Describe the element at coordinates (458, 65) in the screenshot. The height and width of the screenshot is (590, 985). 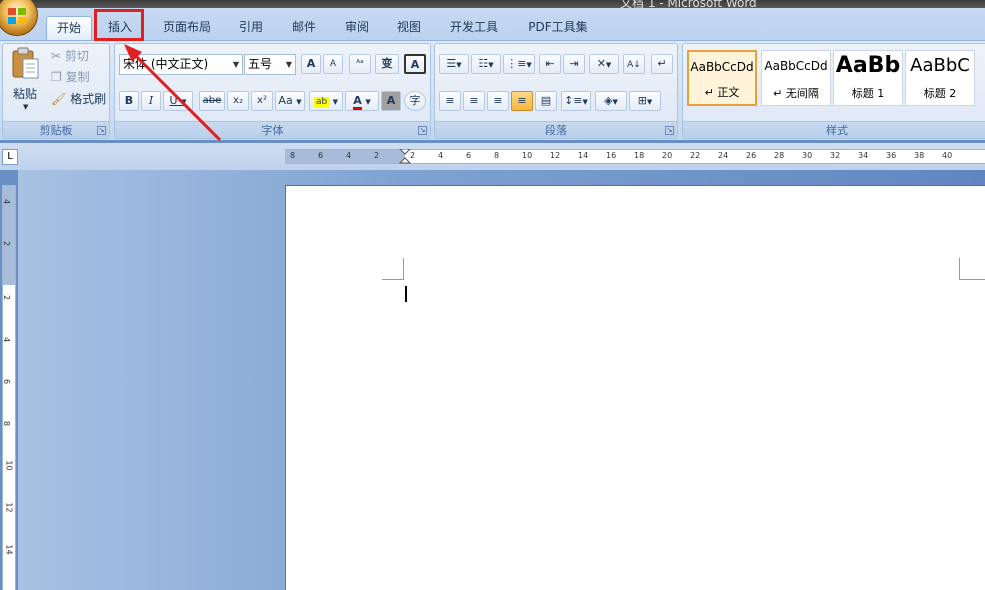
I see `bullets-dropdown-icon: ▼` at that location.